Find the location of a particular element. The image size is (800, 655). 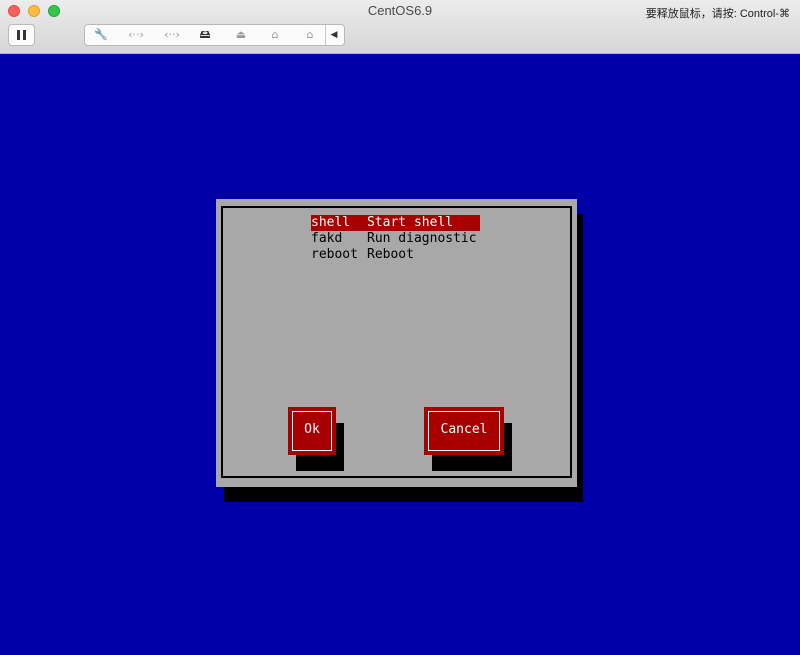

ok-button-label: Ok is located at coordinates (312, 429).